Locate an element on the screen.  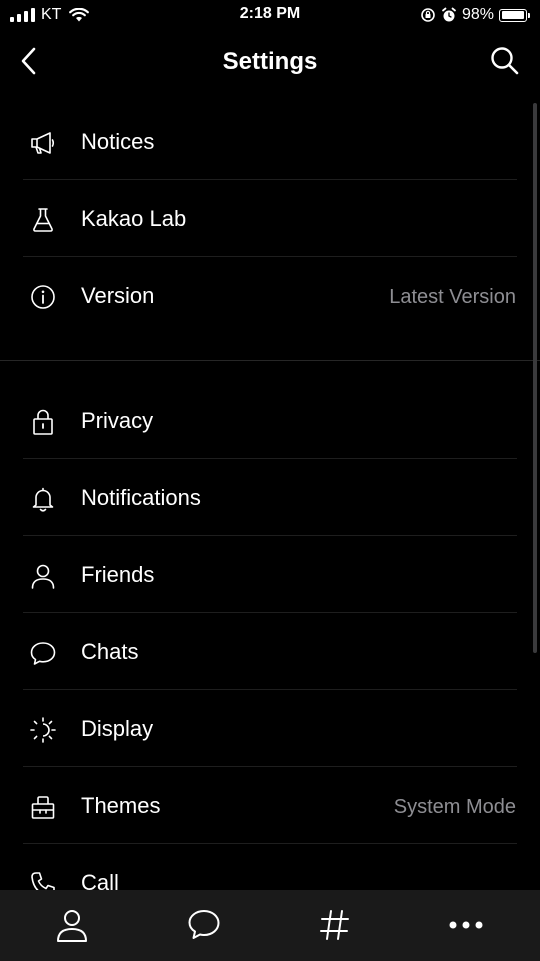
nav-bar: Settings is located at coordinates (270, 61).